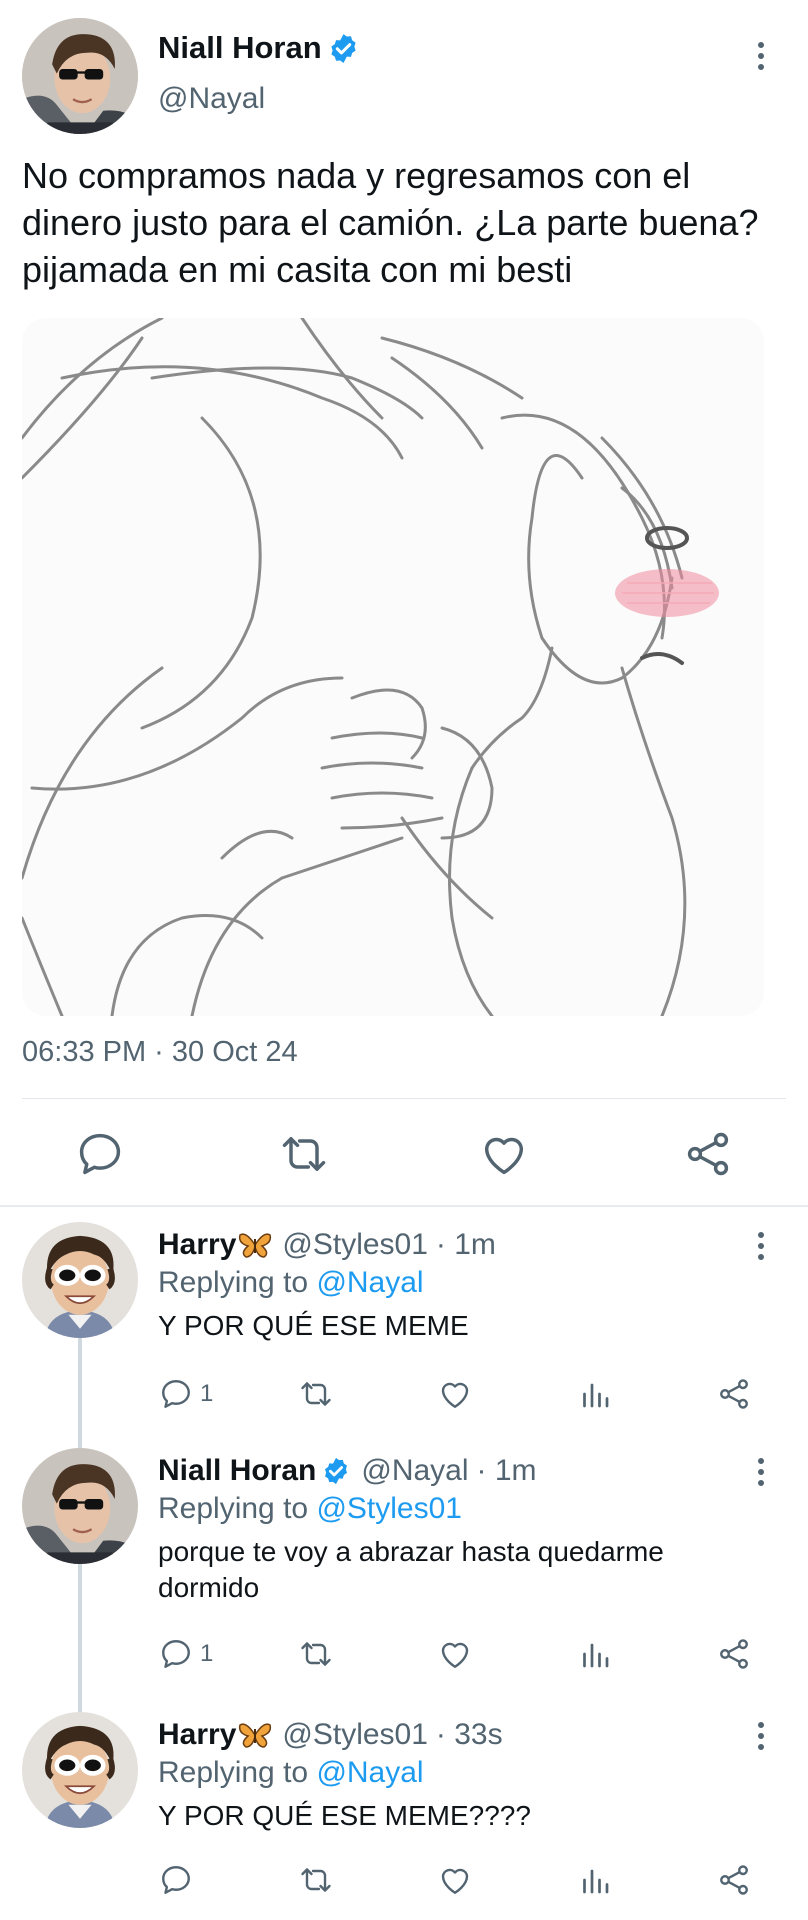 The width and height of the screenshot is (808, 1920). I want to click on reply-button, so click(179, 1880).